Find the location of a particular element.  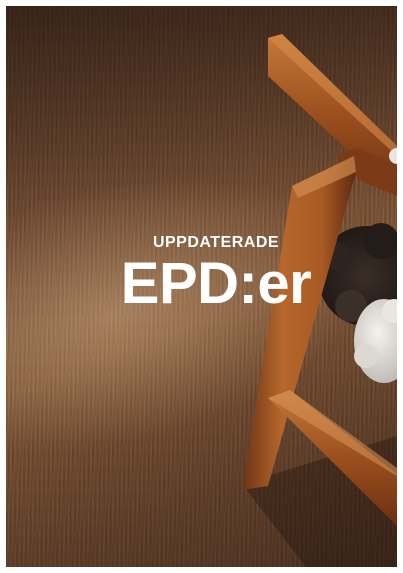

cover-subtitle: UPPDATERADE is located at coordinates (216, 242).